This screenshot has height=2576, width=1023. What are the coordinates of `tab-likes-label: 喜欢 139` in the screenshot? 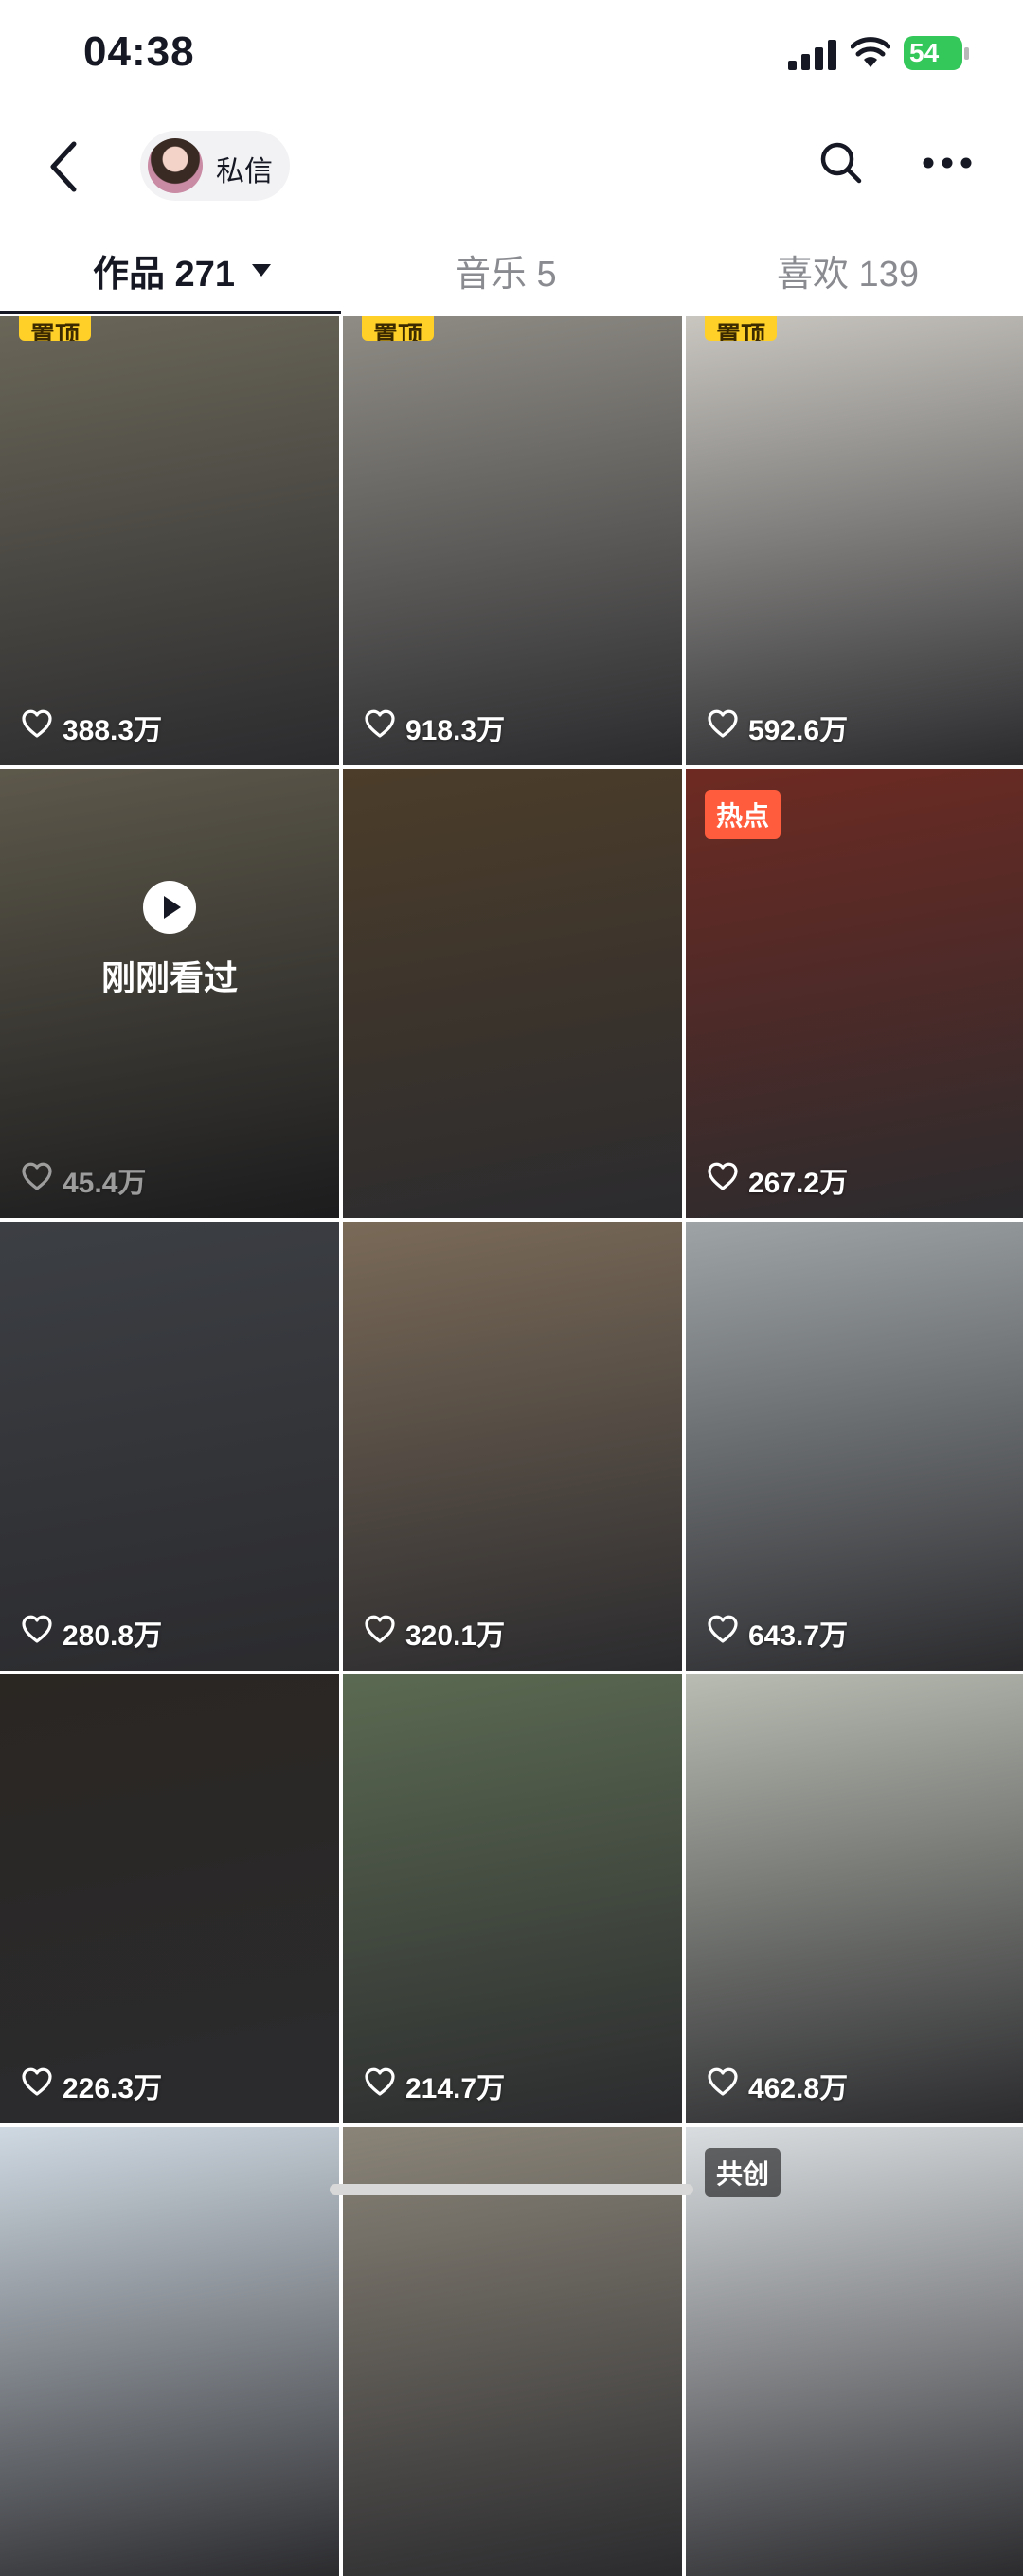 It's located at (848, 274).